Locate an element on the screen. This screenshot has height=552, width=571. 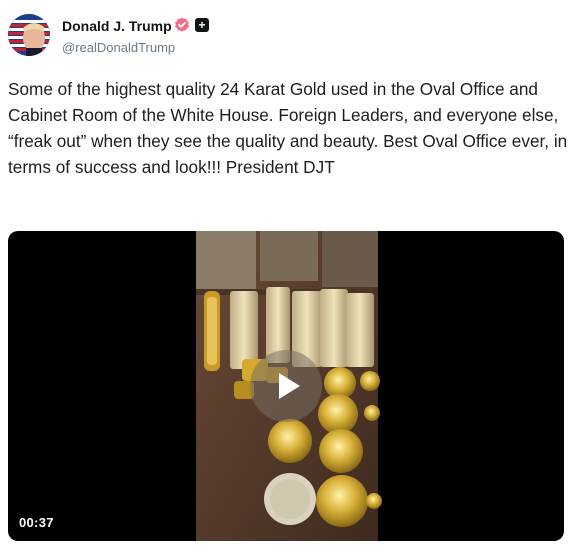
video-duration: 00:37 is located at coordinates (36, 522).